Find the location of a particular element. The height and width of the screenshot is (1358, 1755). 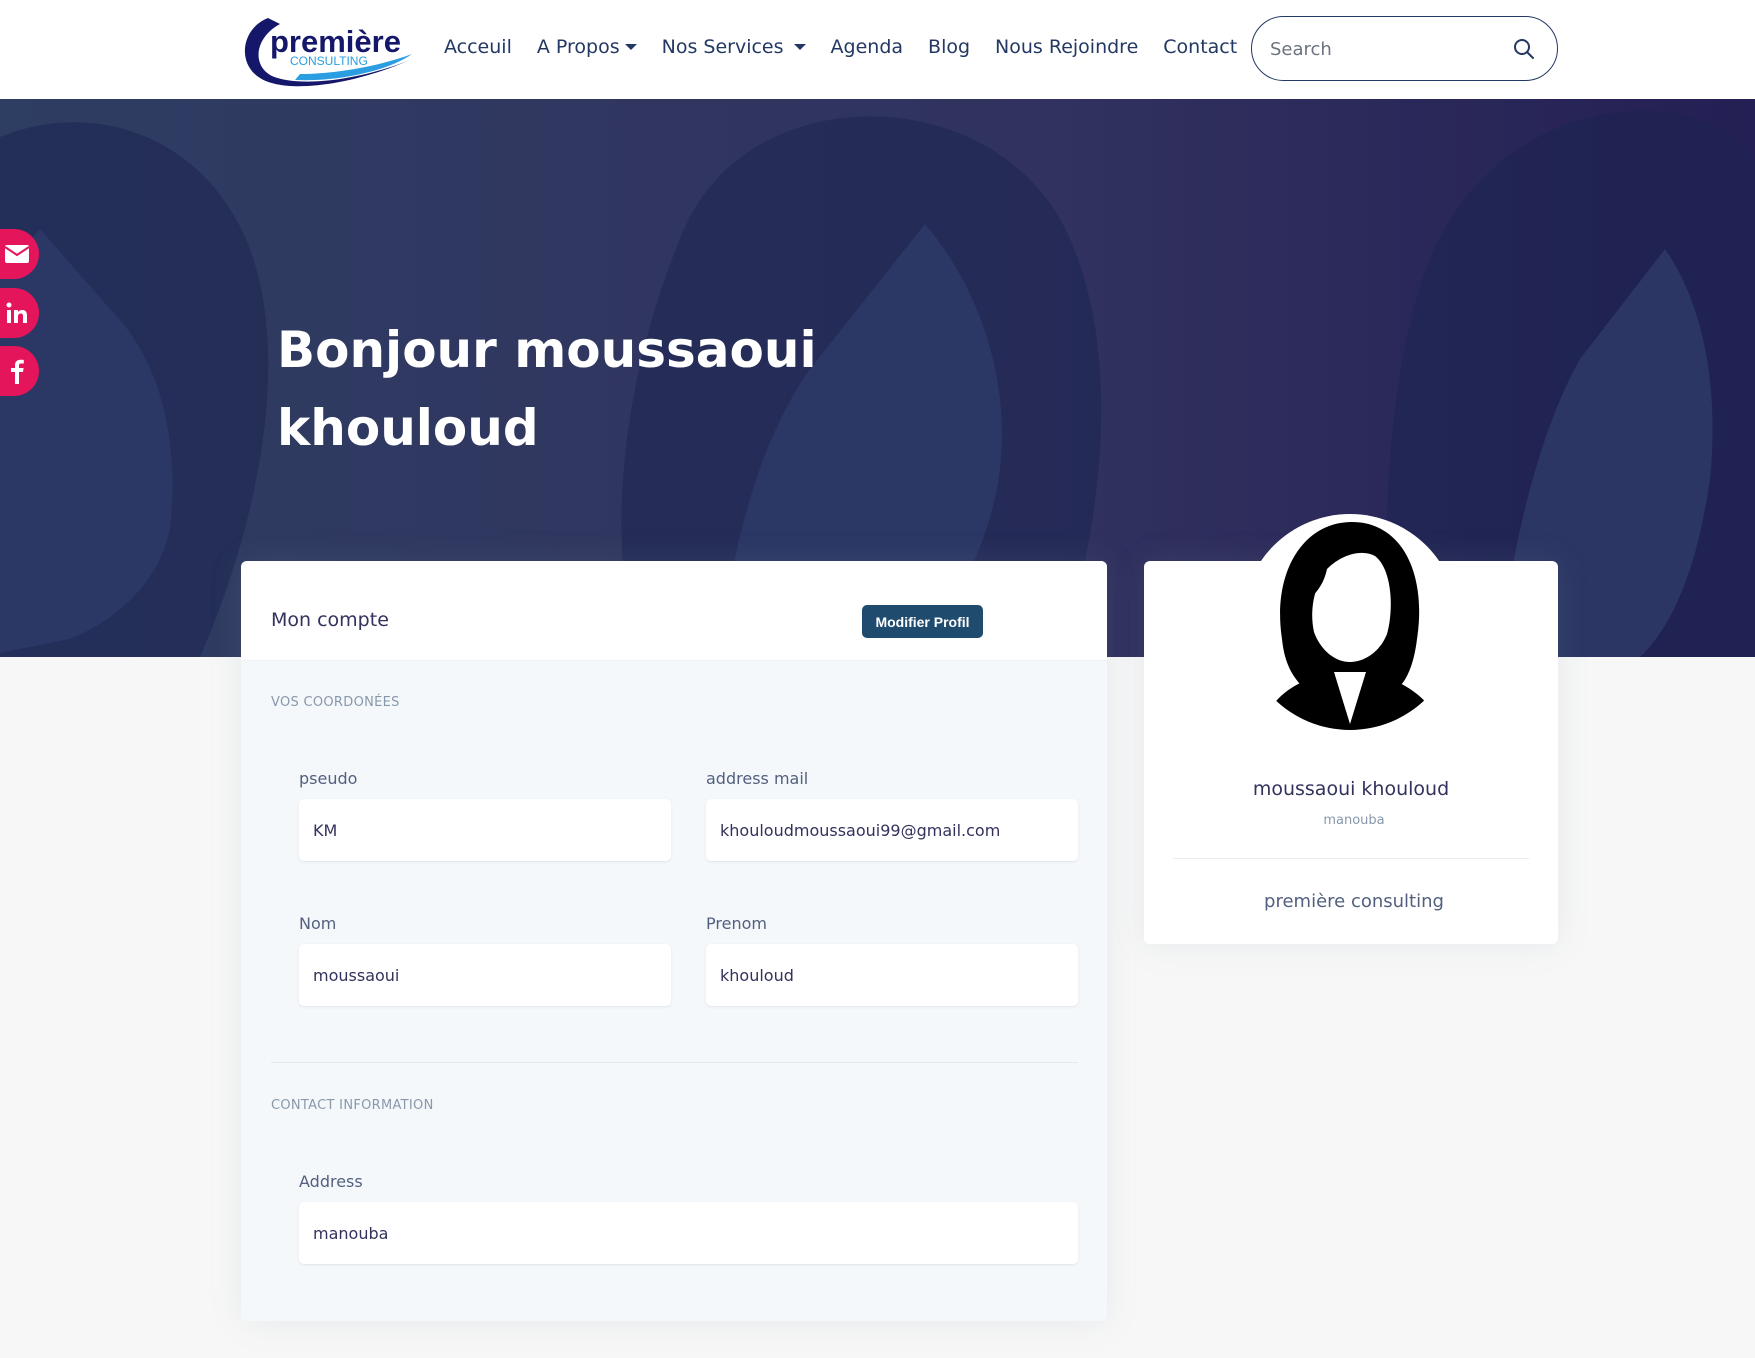

pseudo-label: pseudo is located at coordinates (328, 778).